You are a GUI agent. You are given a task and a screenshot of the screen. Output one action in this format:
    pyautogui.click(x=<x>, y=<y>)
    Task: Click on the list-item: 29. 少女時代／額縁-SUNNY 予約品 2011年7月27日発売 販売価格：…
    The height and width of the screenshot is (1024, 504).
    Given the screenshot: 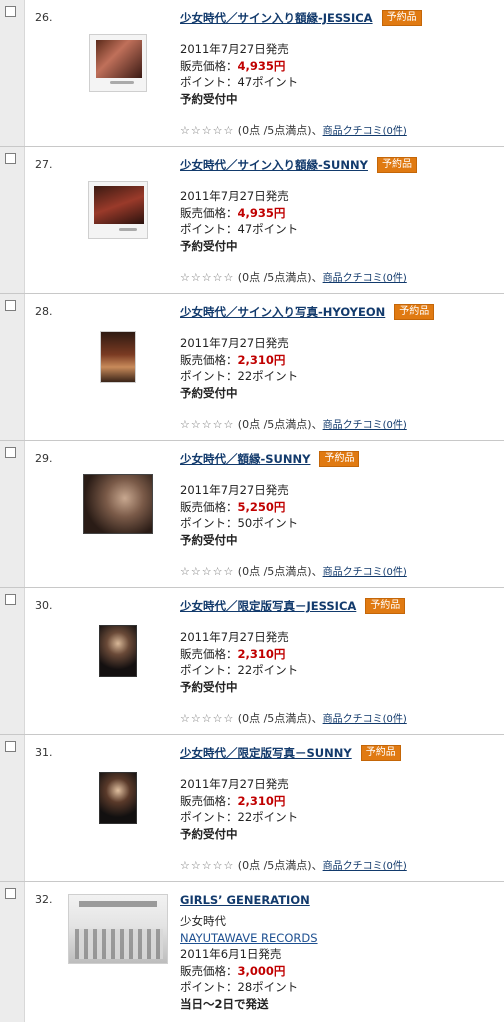 What is the action you would take?
    pyautogui.click(x=252, y=514)
    